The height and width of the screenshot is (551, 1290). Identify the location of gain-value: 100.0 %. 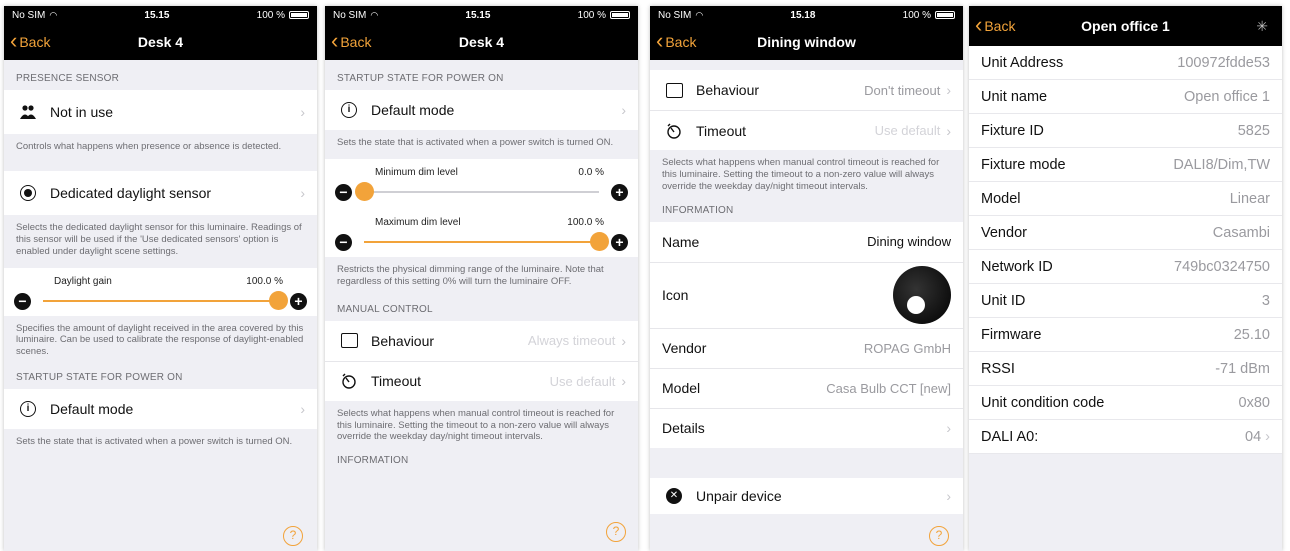
(264, 281).